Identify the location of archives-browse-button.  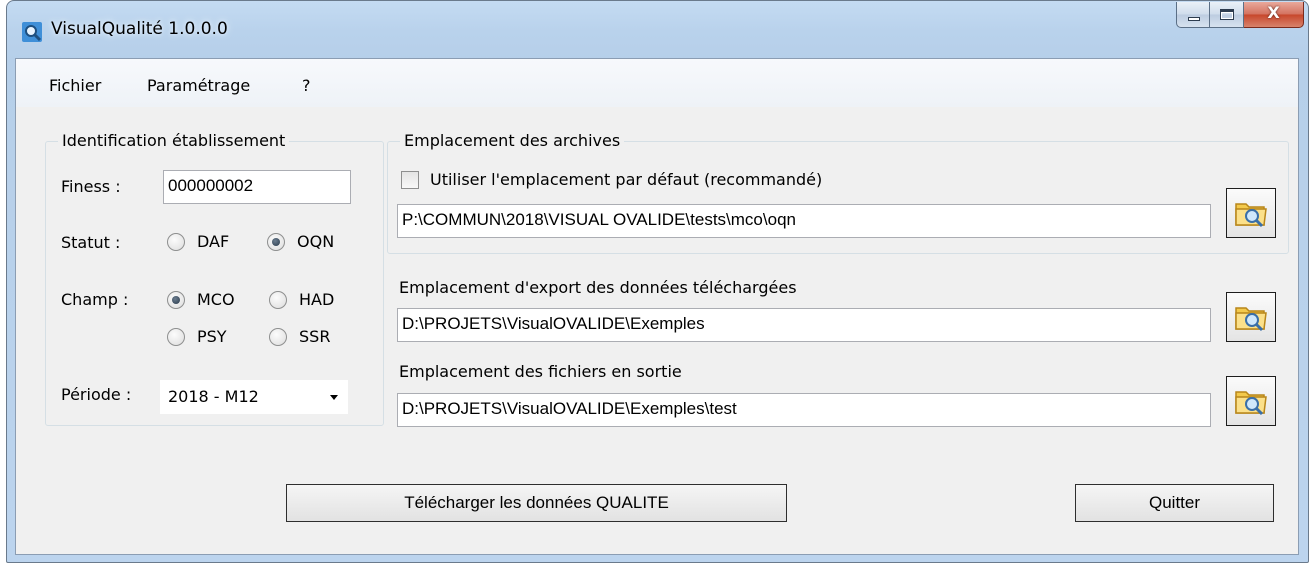
(1251, 213).